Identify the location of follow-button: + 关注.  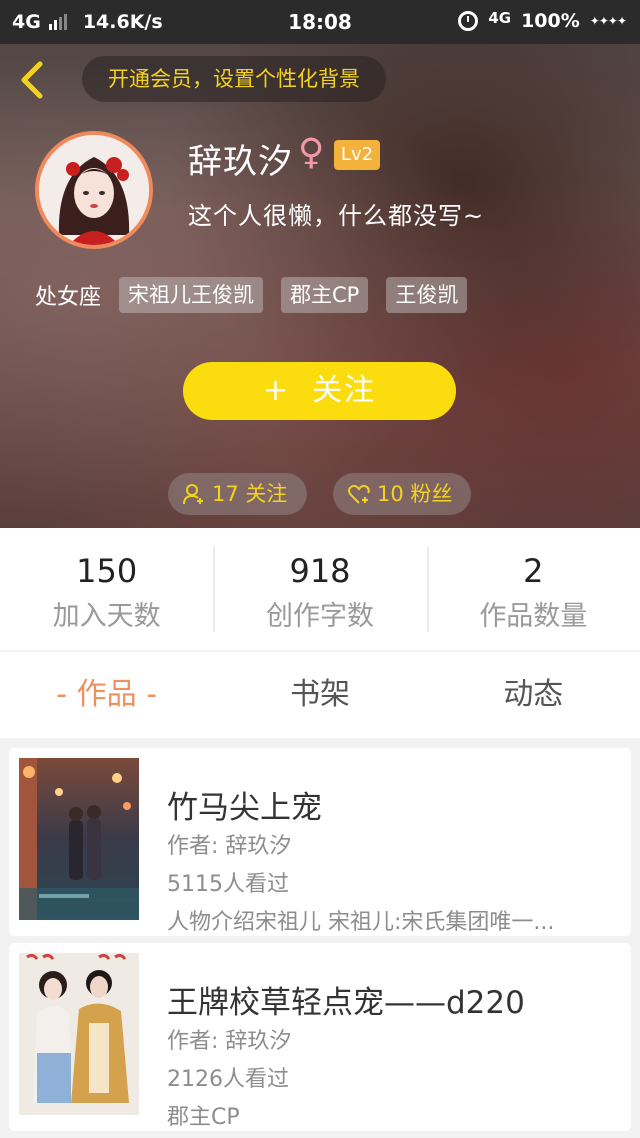
(319, 391).